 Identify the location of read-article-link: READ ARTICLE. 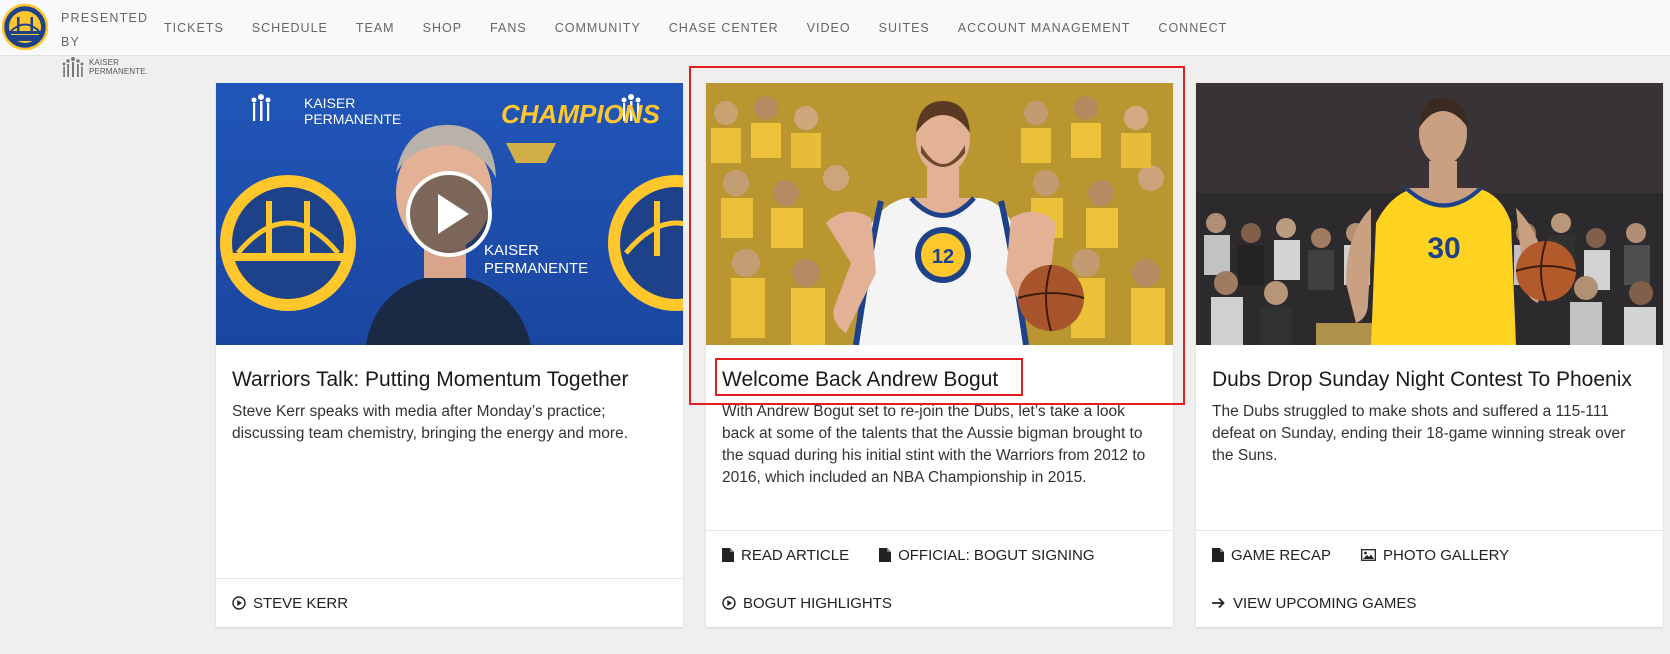
(785, 555).